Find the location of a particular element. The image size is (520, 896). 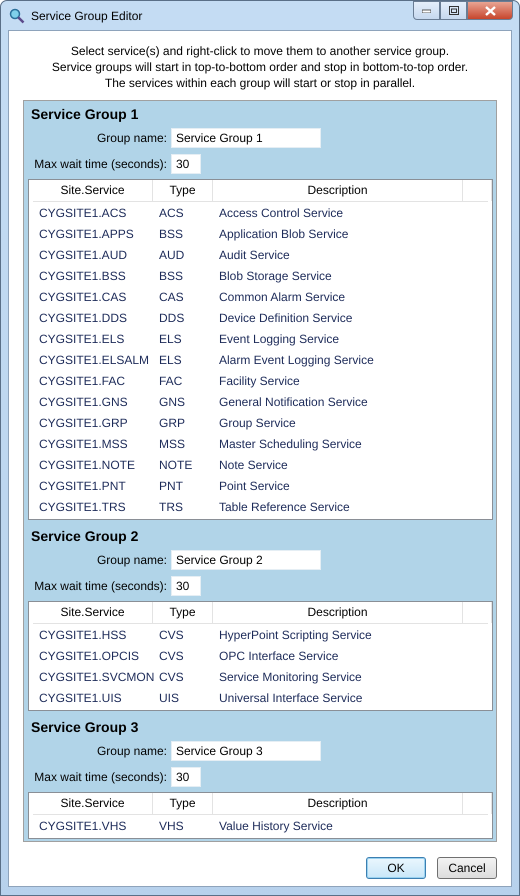

maximize-icon is located at coordinates (453, 10).